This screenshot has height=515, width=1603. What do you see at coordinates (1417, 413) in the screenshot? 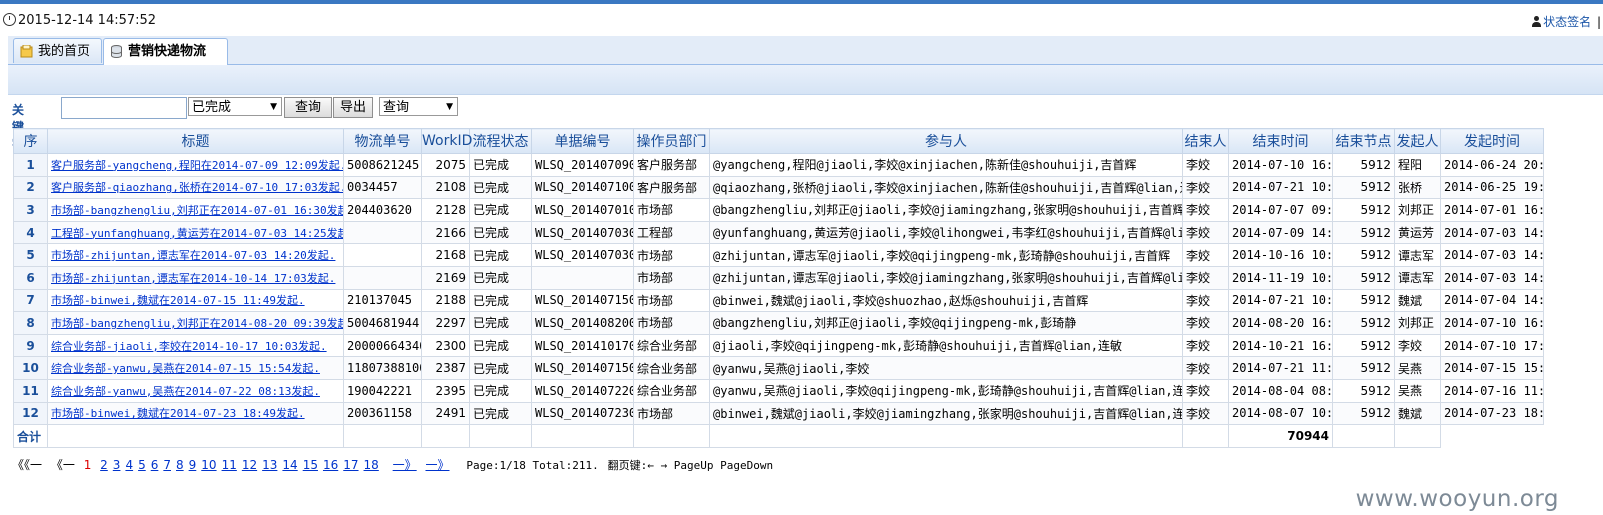
I see `cell-starter: 魏斌` at bounding box center [1417, 413].